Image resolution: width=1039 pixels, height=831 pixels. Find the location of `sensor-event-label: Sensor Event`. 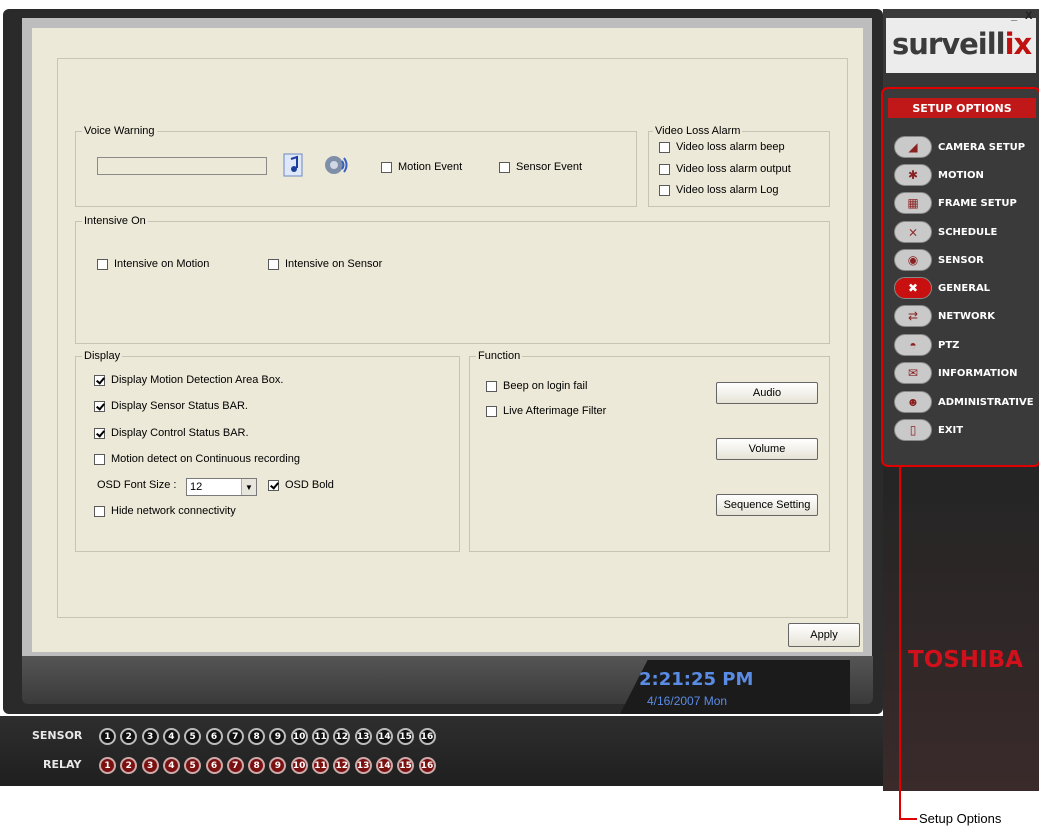

sensor-event-label: Sensor Event is located at coordinates (549, 167).